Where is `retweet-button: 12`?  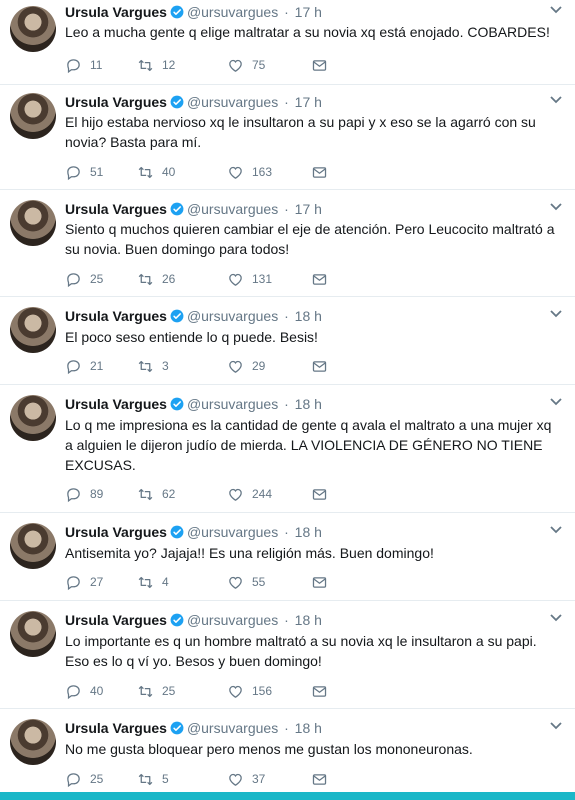 retweet-button: 12 is located at coordinates (182, 65).